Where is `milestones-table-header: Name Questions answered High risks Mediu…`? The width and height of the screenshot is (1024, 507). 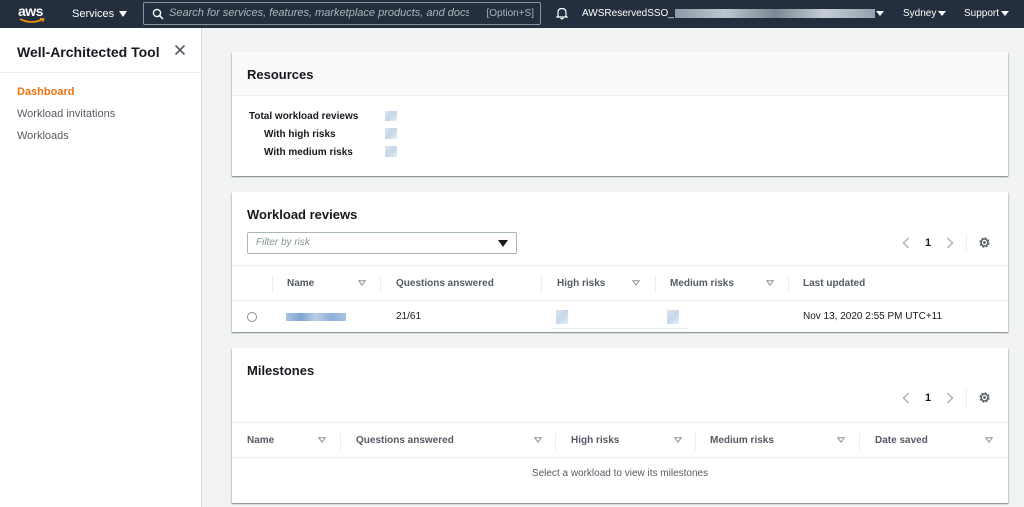
milestones-table-header: Name Questions answered High risks Mediu… is located at coordinates (620, 440).